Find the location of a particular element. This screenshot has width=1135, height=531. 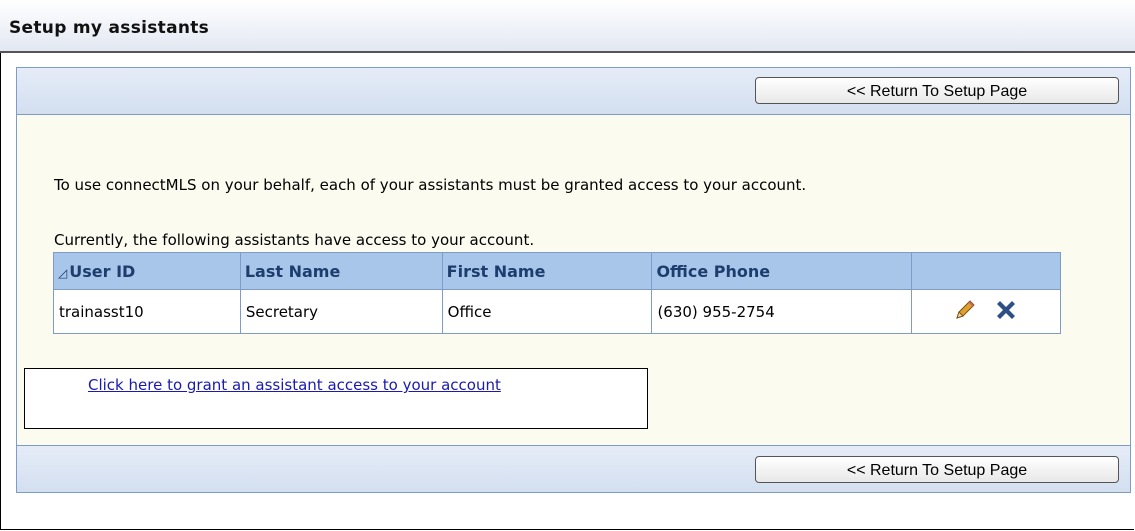

cell-actions is located at coordinates (986, 311).